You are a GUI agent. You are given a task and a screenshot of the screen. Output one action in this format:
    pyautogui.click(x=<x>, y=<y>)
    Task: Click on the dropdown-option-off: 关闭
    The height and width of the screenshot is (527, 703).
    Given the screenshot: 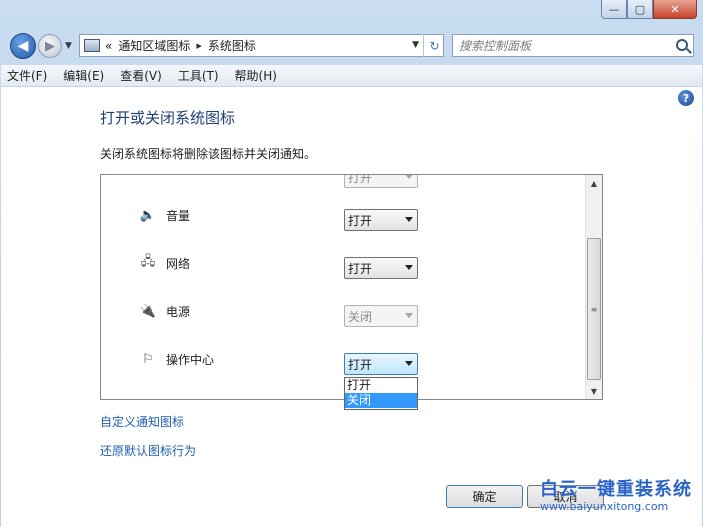 What is the action you would take?
    pyautogui.click(x=381, y=400)
    